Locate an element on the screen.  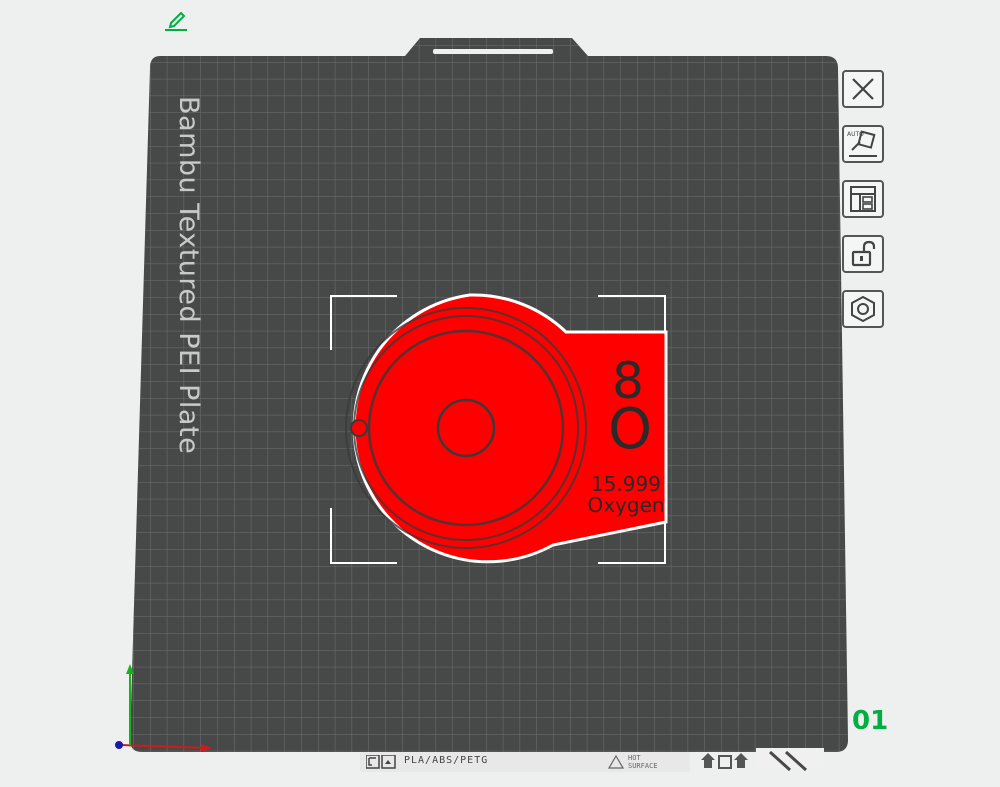
plate-tab-slot is located at coordinates (493, 51).